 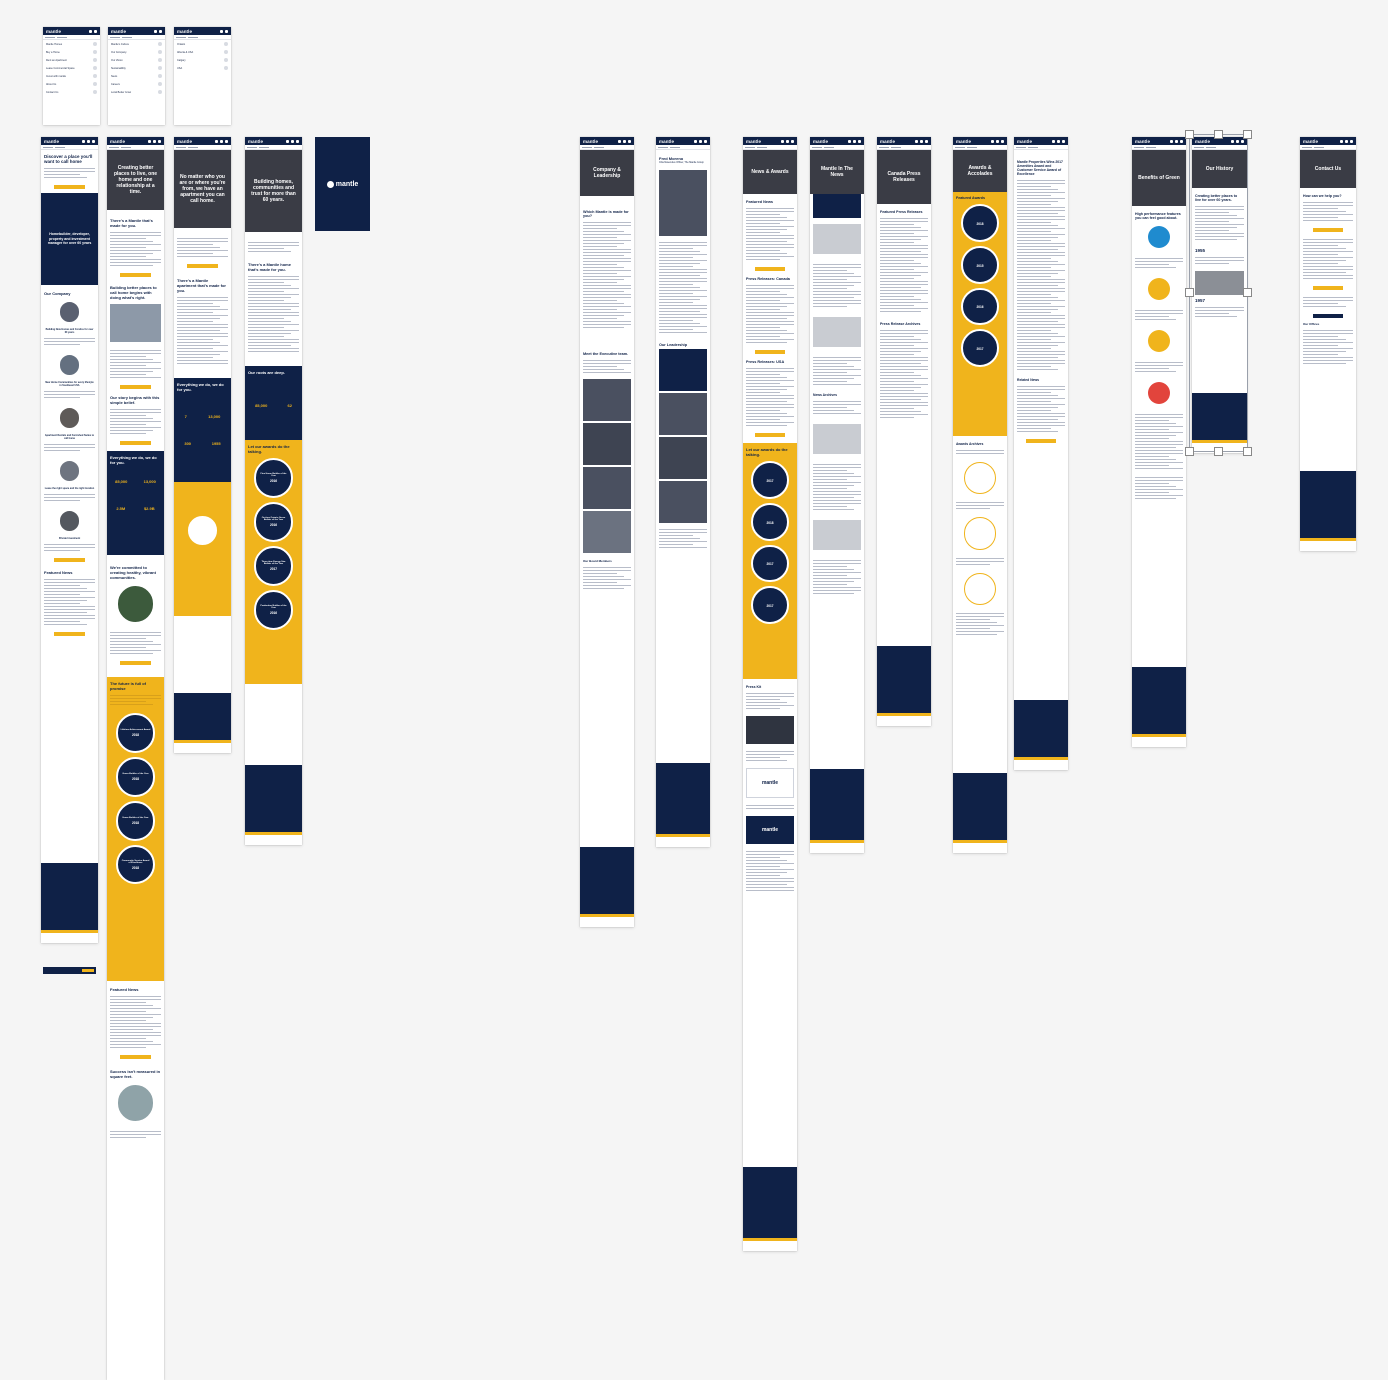 I want to click on menu-item: Mantle Homes, so click(x=71, y=44).